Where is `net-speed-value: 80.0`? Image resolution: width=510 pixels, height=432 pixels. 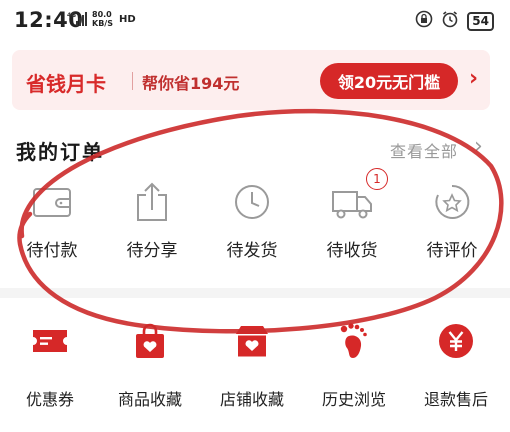 net-speed-value: 80.0 is located at coordinates (102, 14).